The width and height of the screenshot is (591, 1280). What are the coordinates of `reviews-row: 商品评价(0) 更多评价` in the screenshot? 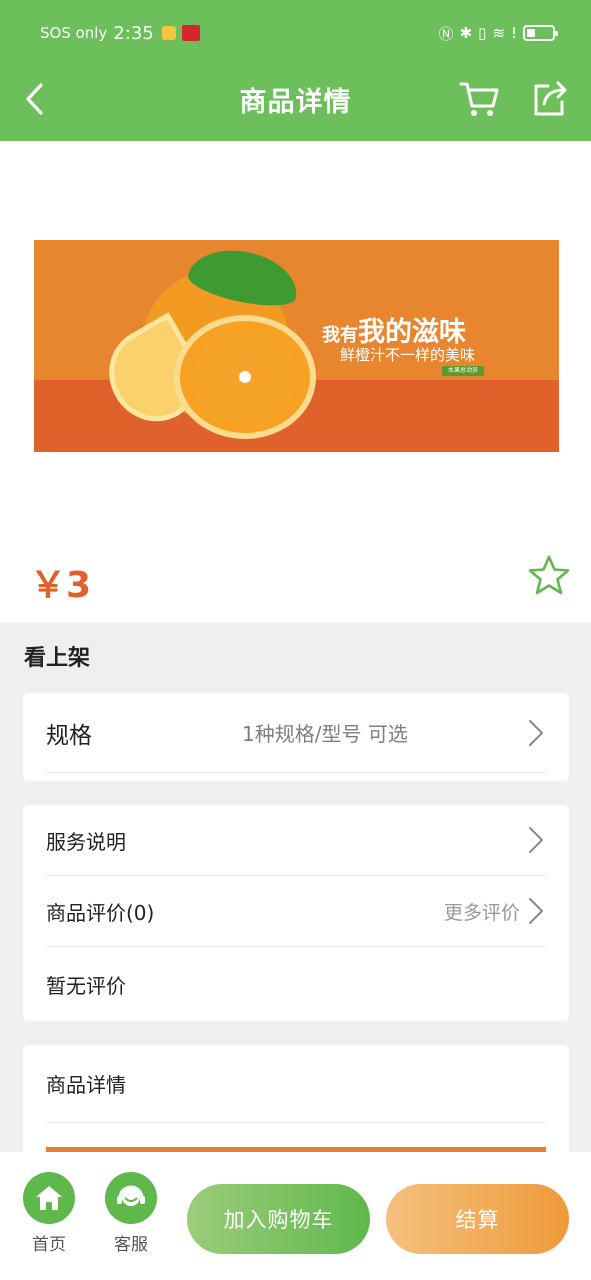 It's located at (296, 911).